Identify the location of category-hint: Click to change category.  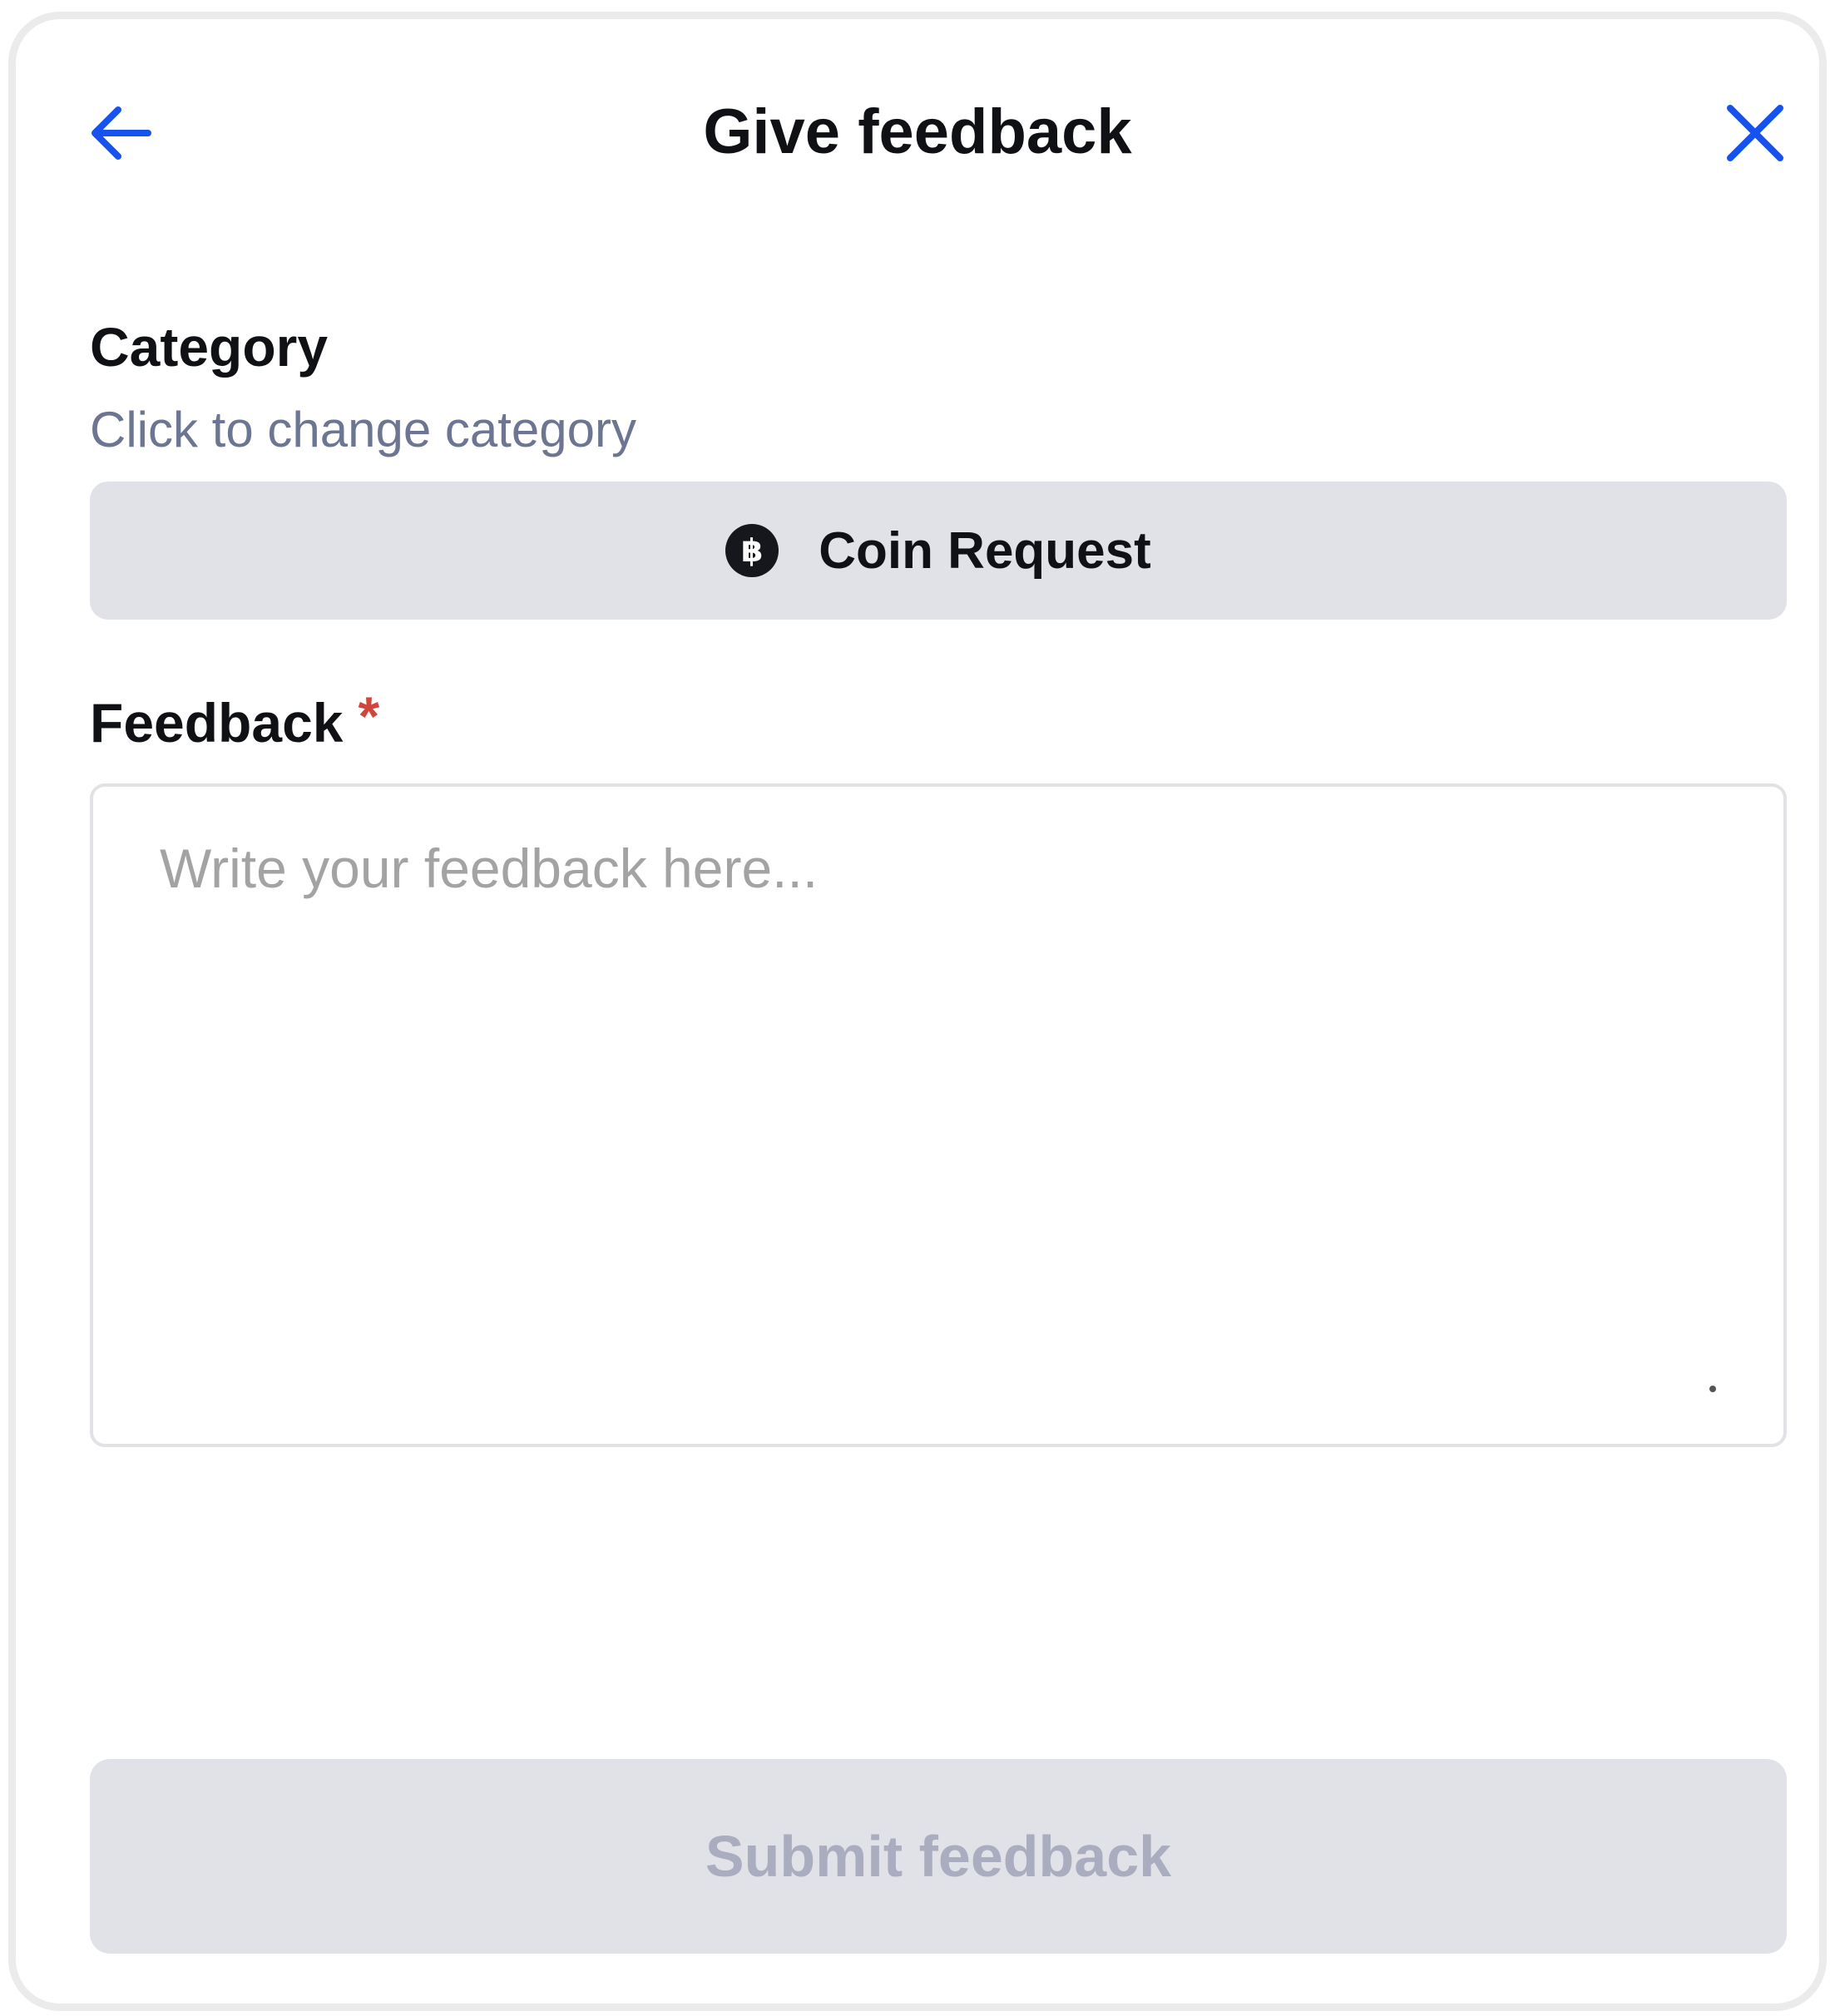
(363, 429).